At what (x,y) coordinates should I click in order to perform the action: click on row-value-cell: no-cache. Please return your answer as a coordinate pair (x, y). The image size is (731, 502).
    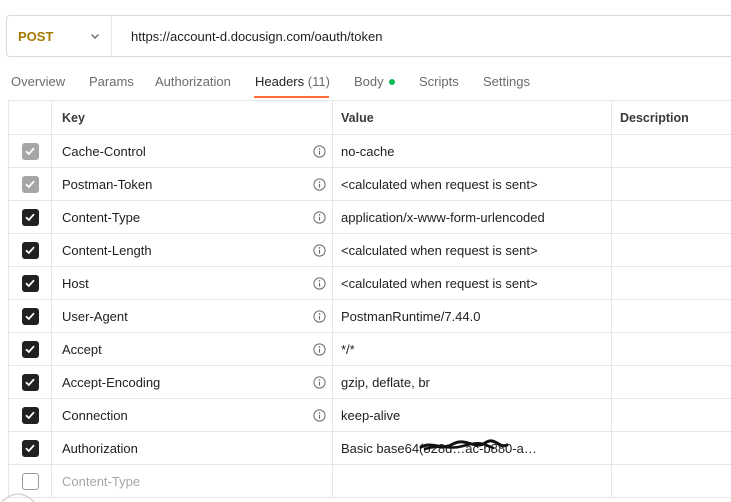
    Looking at the image, I should click on (472, 151).